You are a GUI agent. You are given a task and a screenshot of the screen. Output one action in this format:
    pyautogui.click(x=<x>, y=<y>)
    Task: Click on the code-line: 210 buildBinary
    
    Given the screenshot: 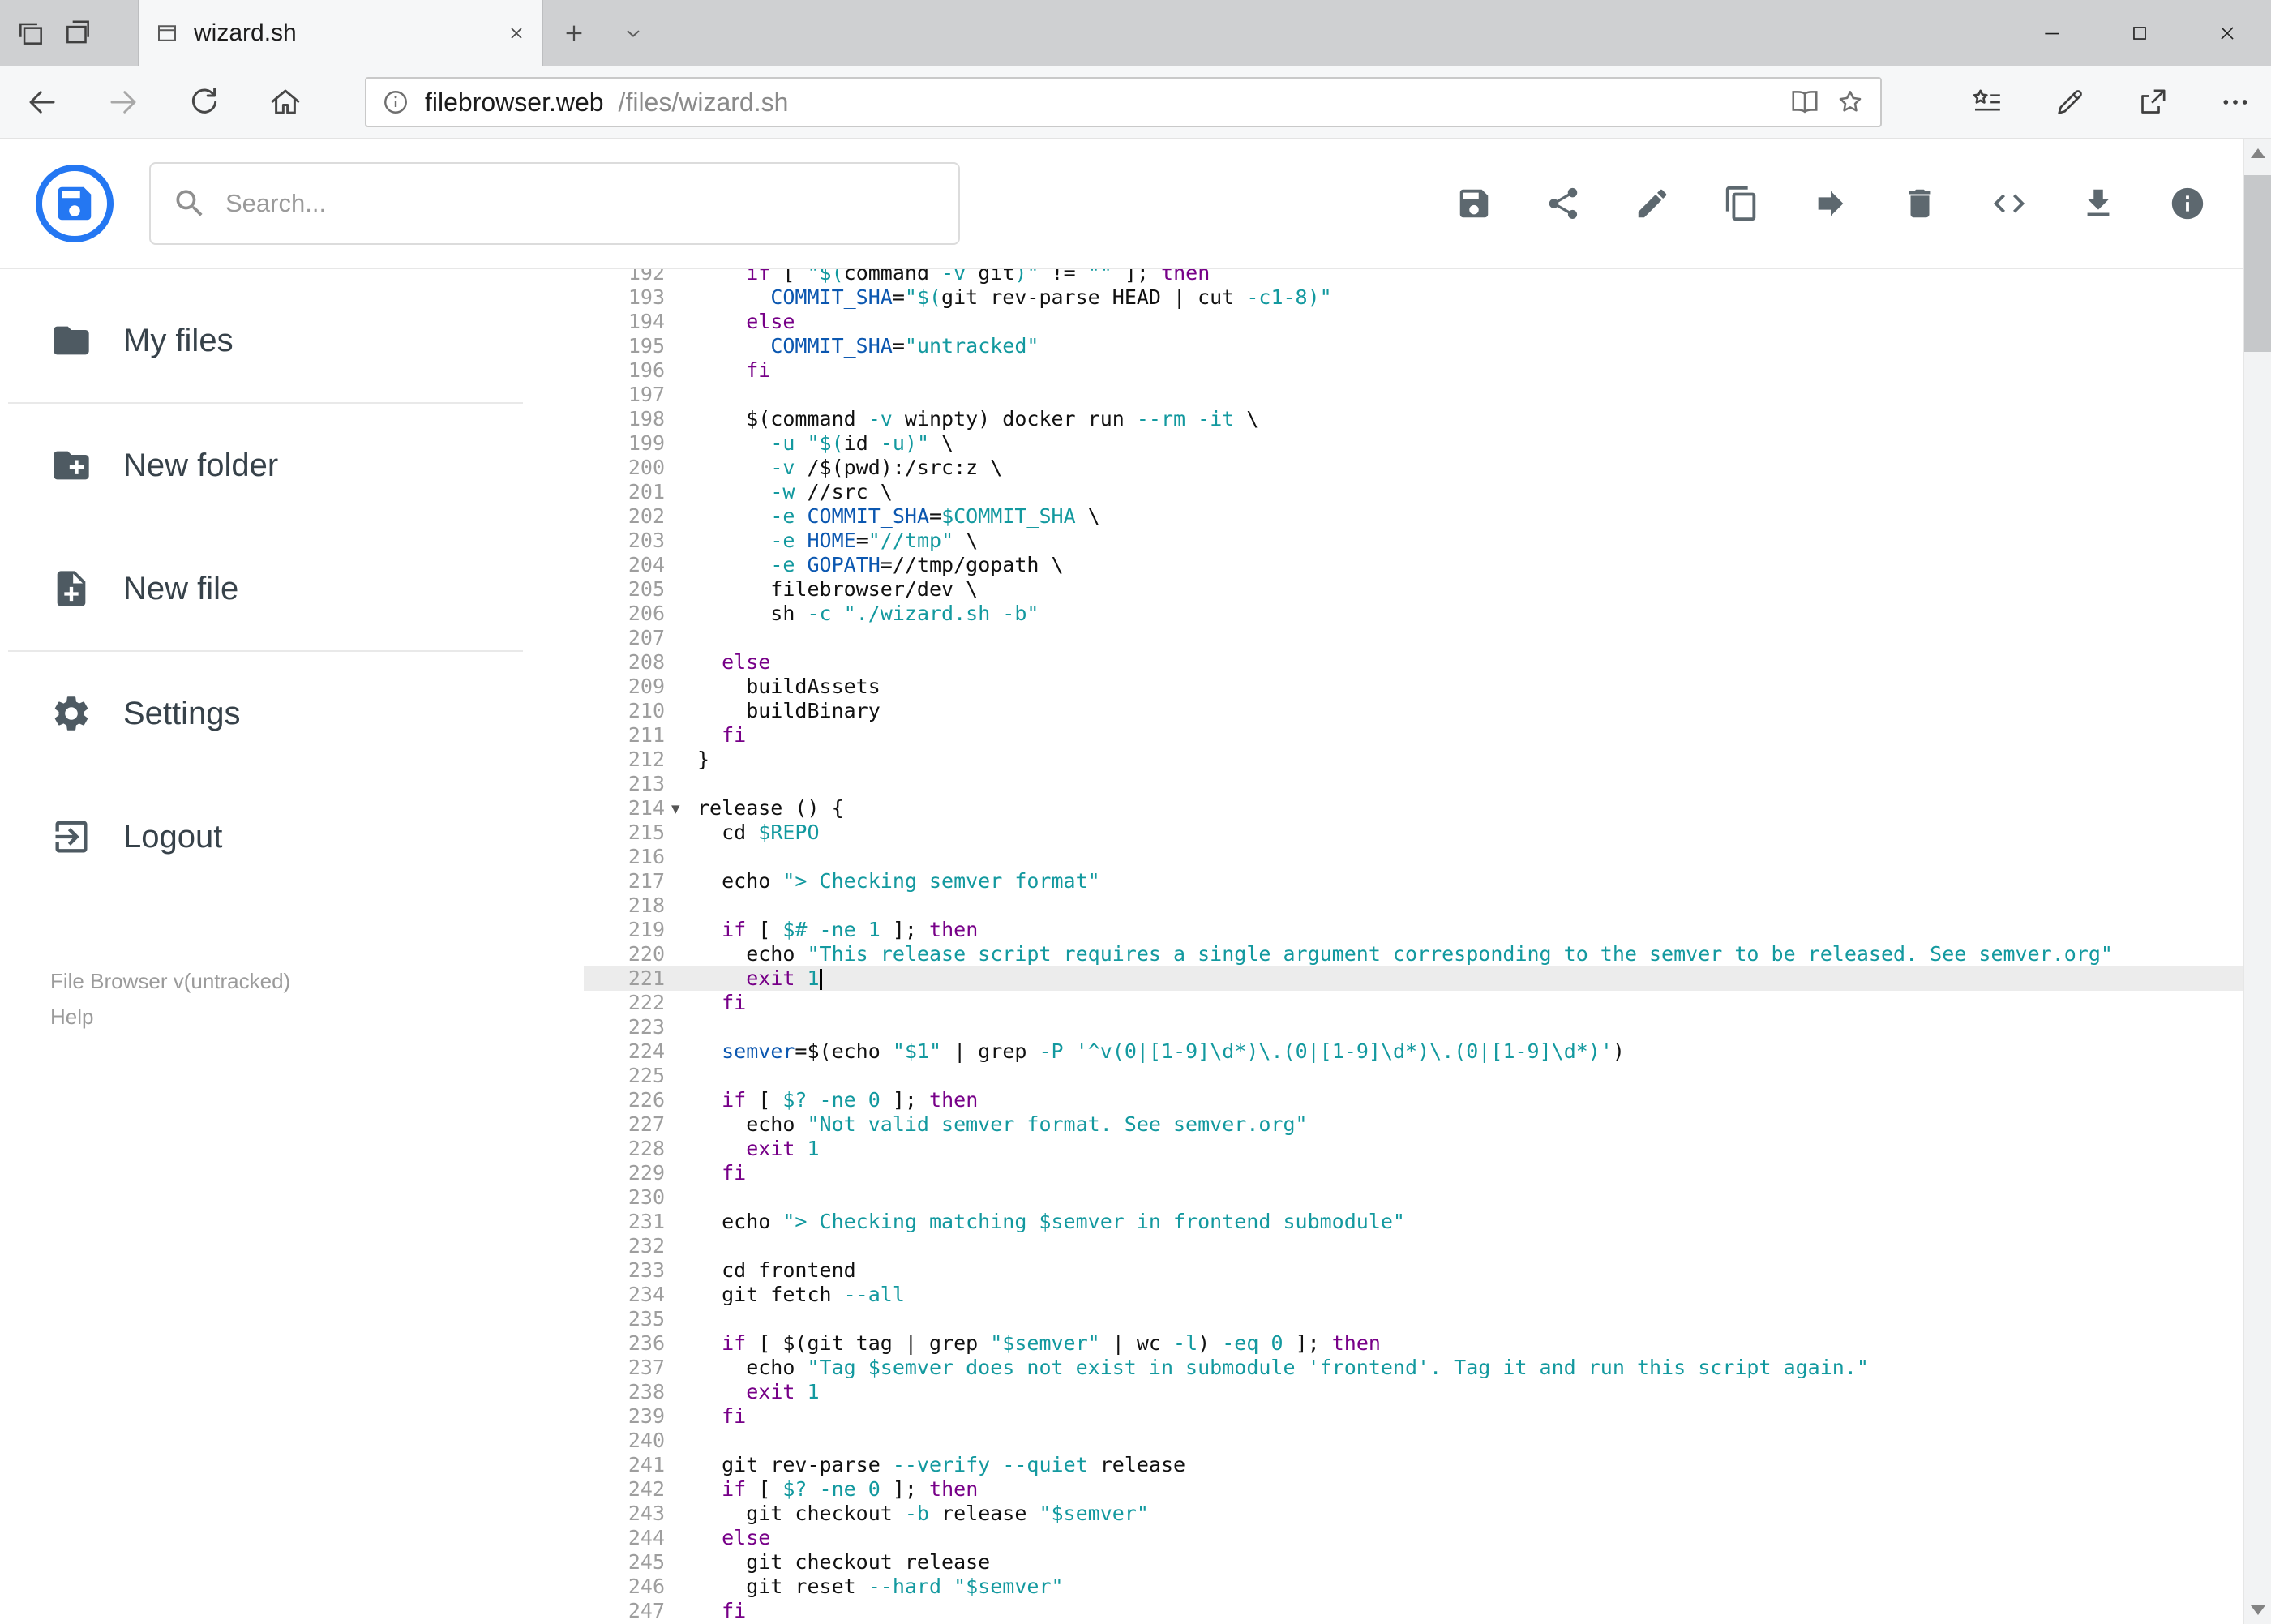 What is the action you would take?
    pyautogui.click(x=1414, y=711)
    